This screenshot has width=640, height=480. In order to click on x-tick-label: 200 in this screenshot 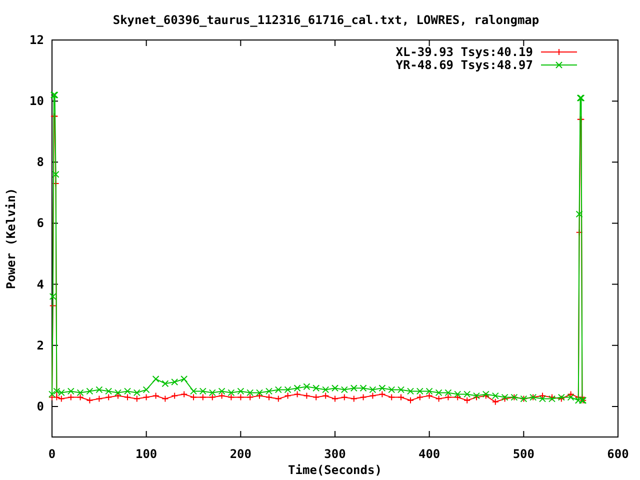, I will do `click(241, 454)`.